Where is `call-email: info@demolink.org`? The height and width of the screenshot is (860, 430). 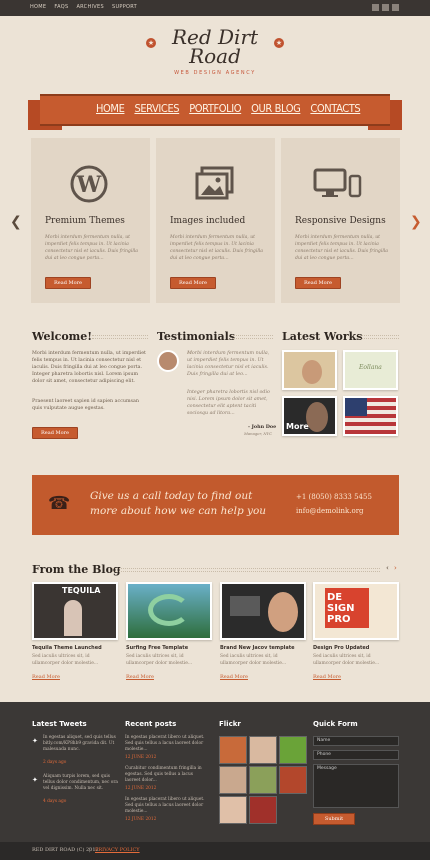 call-email: info@demolink.org is located at coordinates (330, 511).